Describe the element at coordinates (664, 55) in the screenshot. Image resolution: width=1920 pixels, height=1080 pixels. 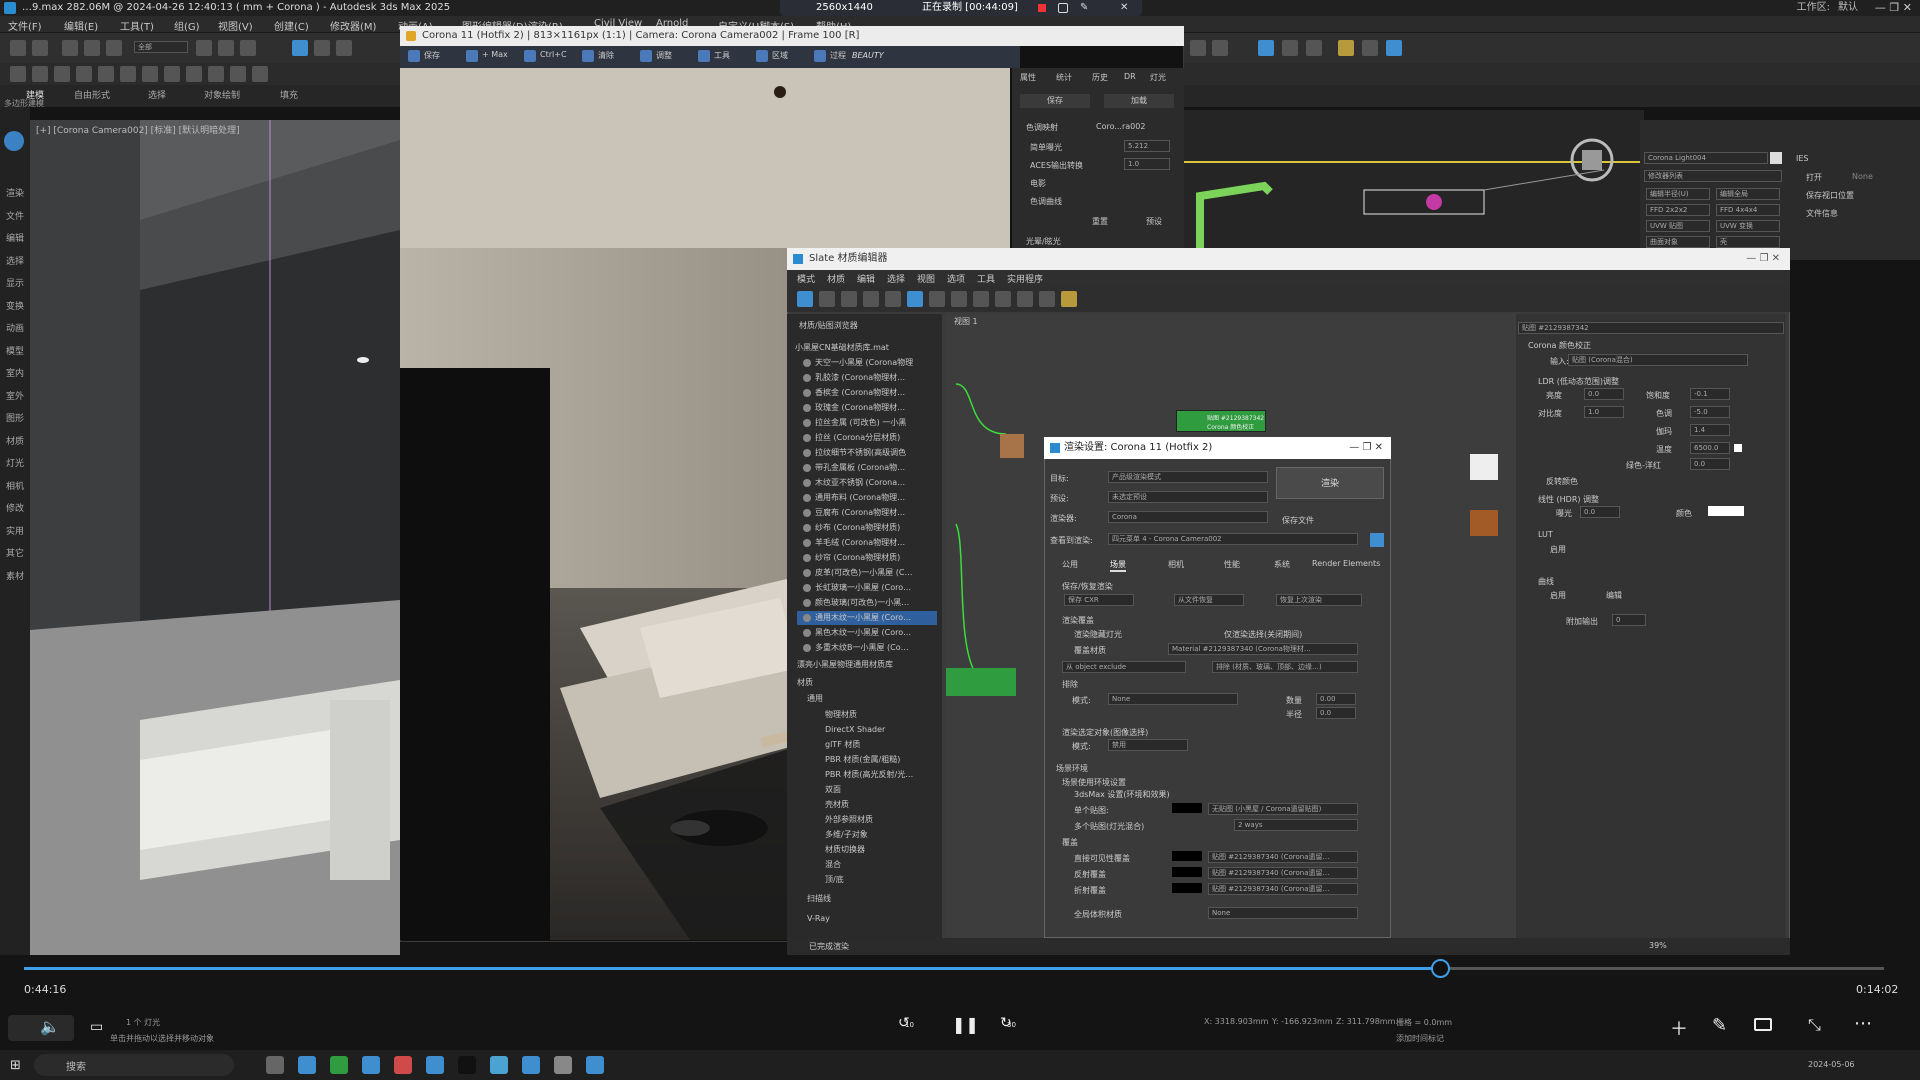
I see `render-tool-label: 调整` at that location.